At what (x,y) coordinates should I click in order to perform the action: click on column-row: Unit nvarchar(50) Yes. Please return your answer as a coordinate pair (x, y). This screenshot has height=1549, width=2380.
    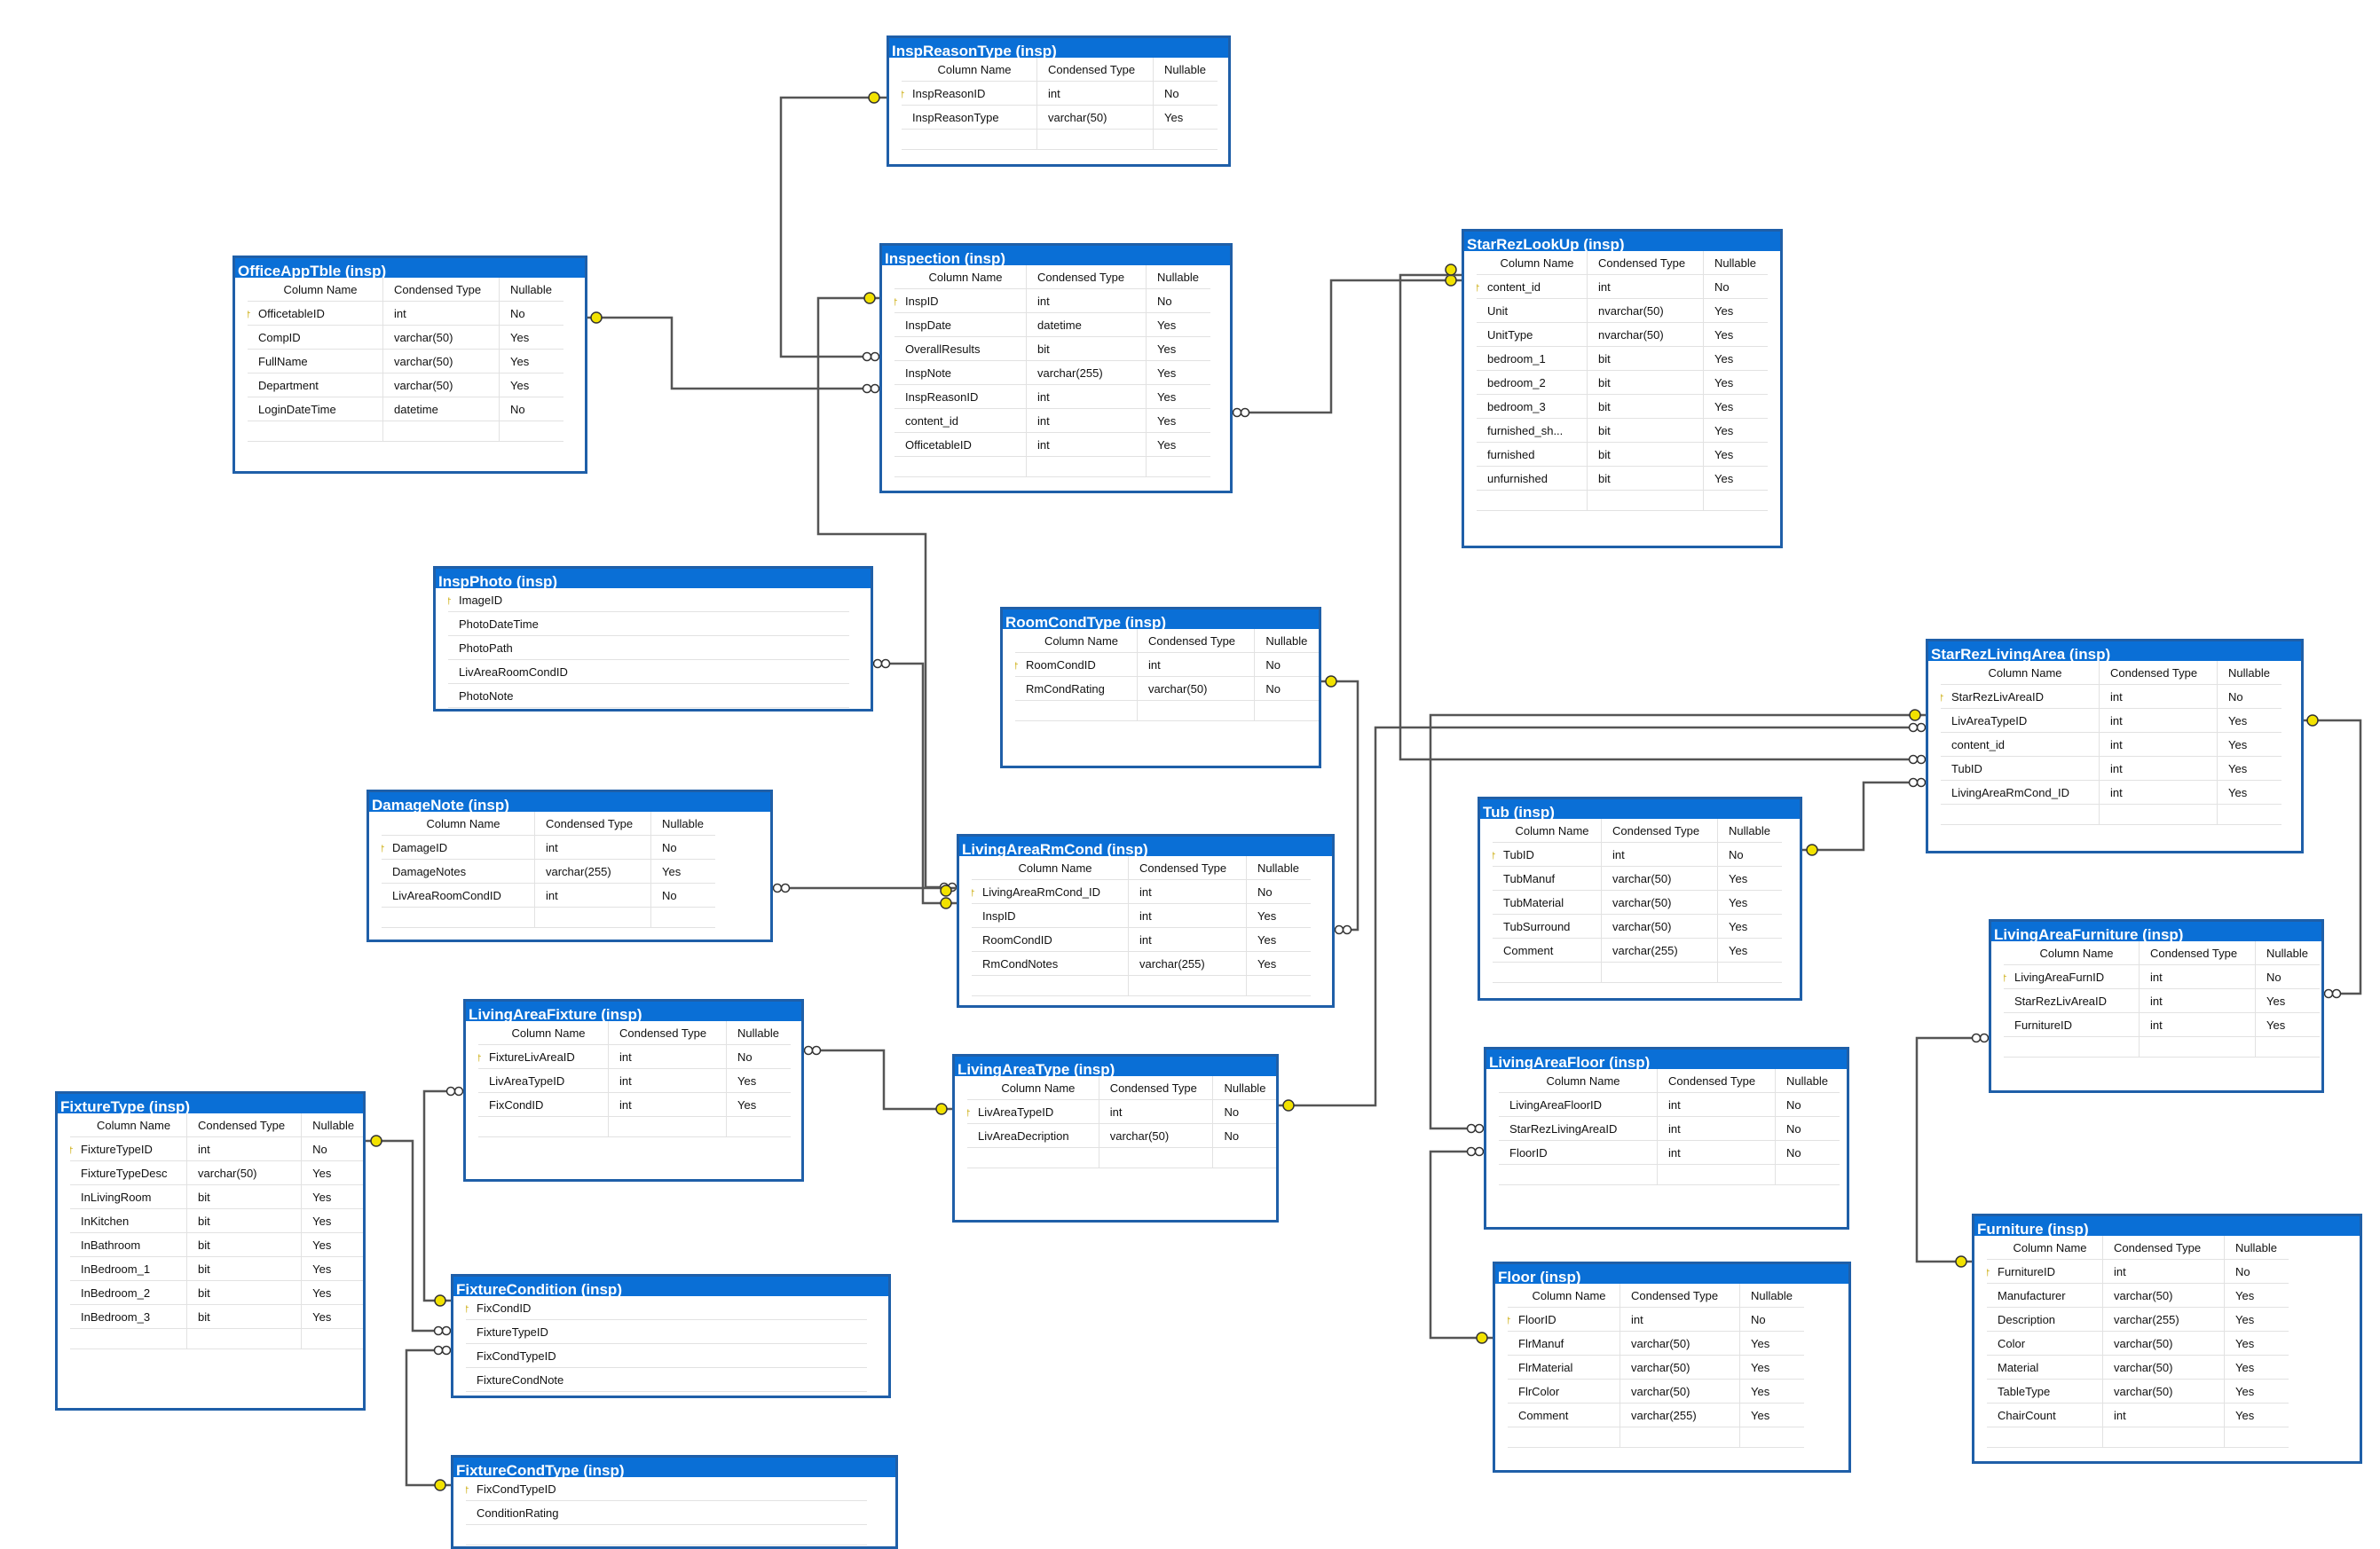
    Looking at the image, I should click on (1622, 310).